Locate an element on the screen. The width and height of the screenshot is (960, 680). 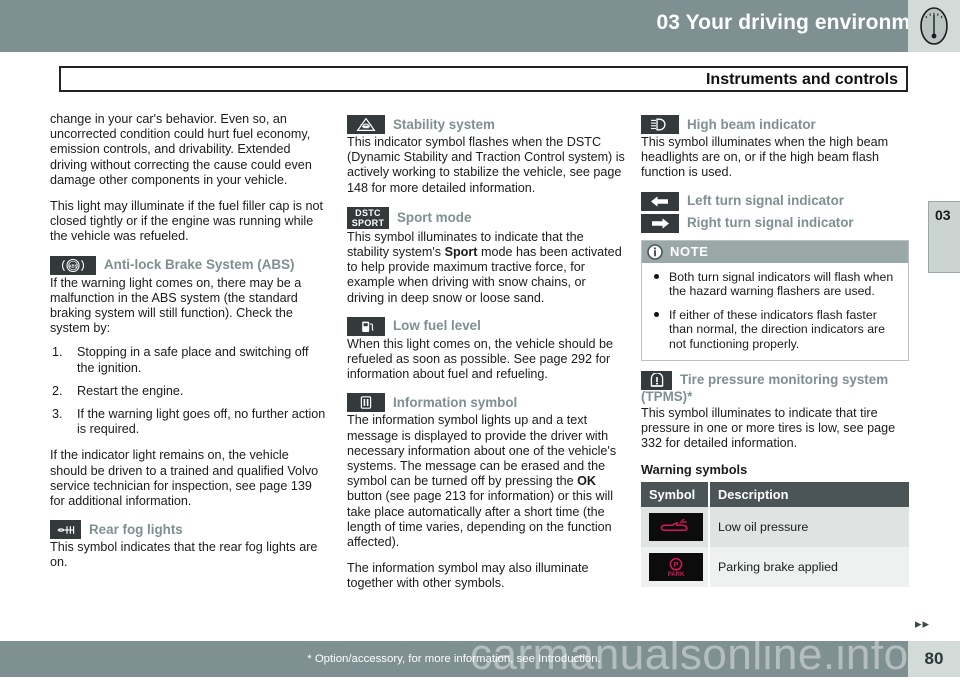
information-symbol-icon is located at coordinates (366, 402).